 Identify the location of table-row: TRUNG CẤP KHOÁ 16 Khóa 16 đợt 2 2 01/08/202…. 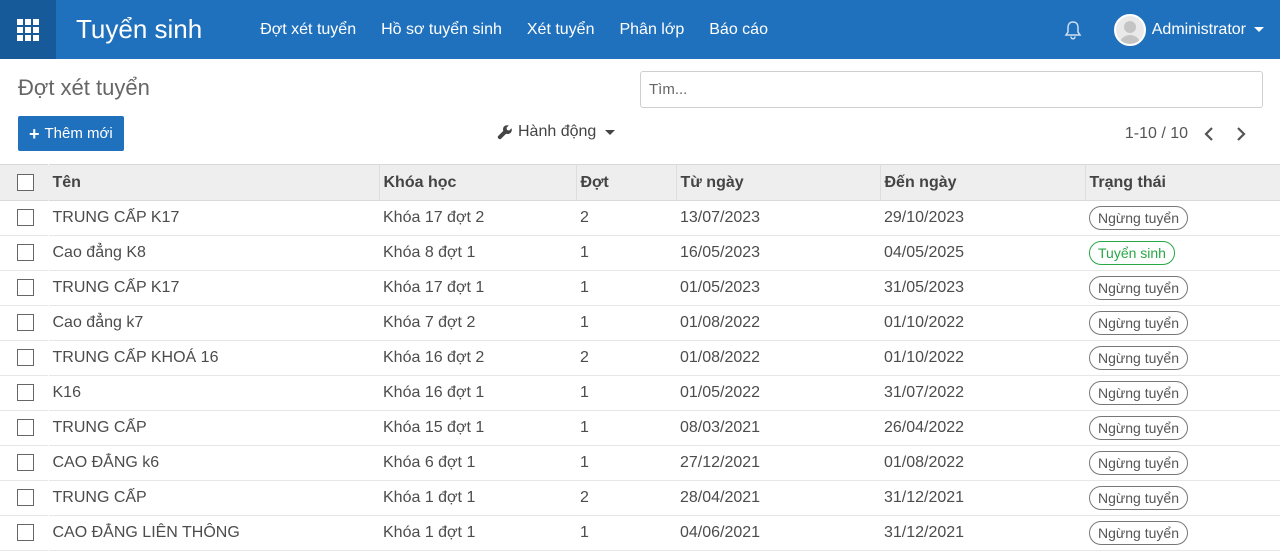
(640, 358).